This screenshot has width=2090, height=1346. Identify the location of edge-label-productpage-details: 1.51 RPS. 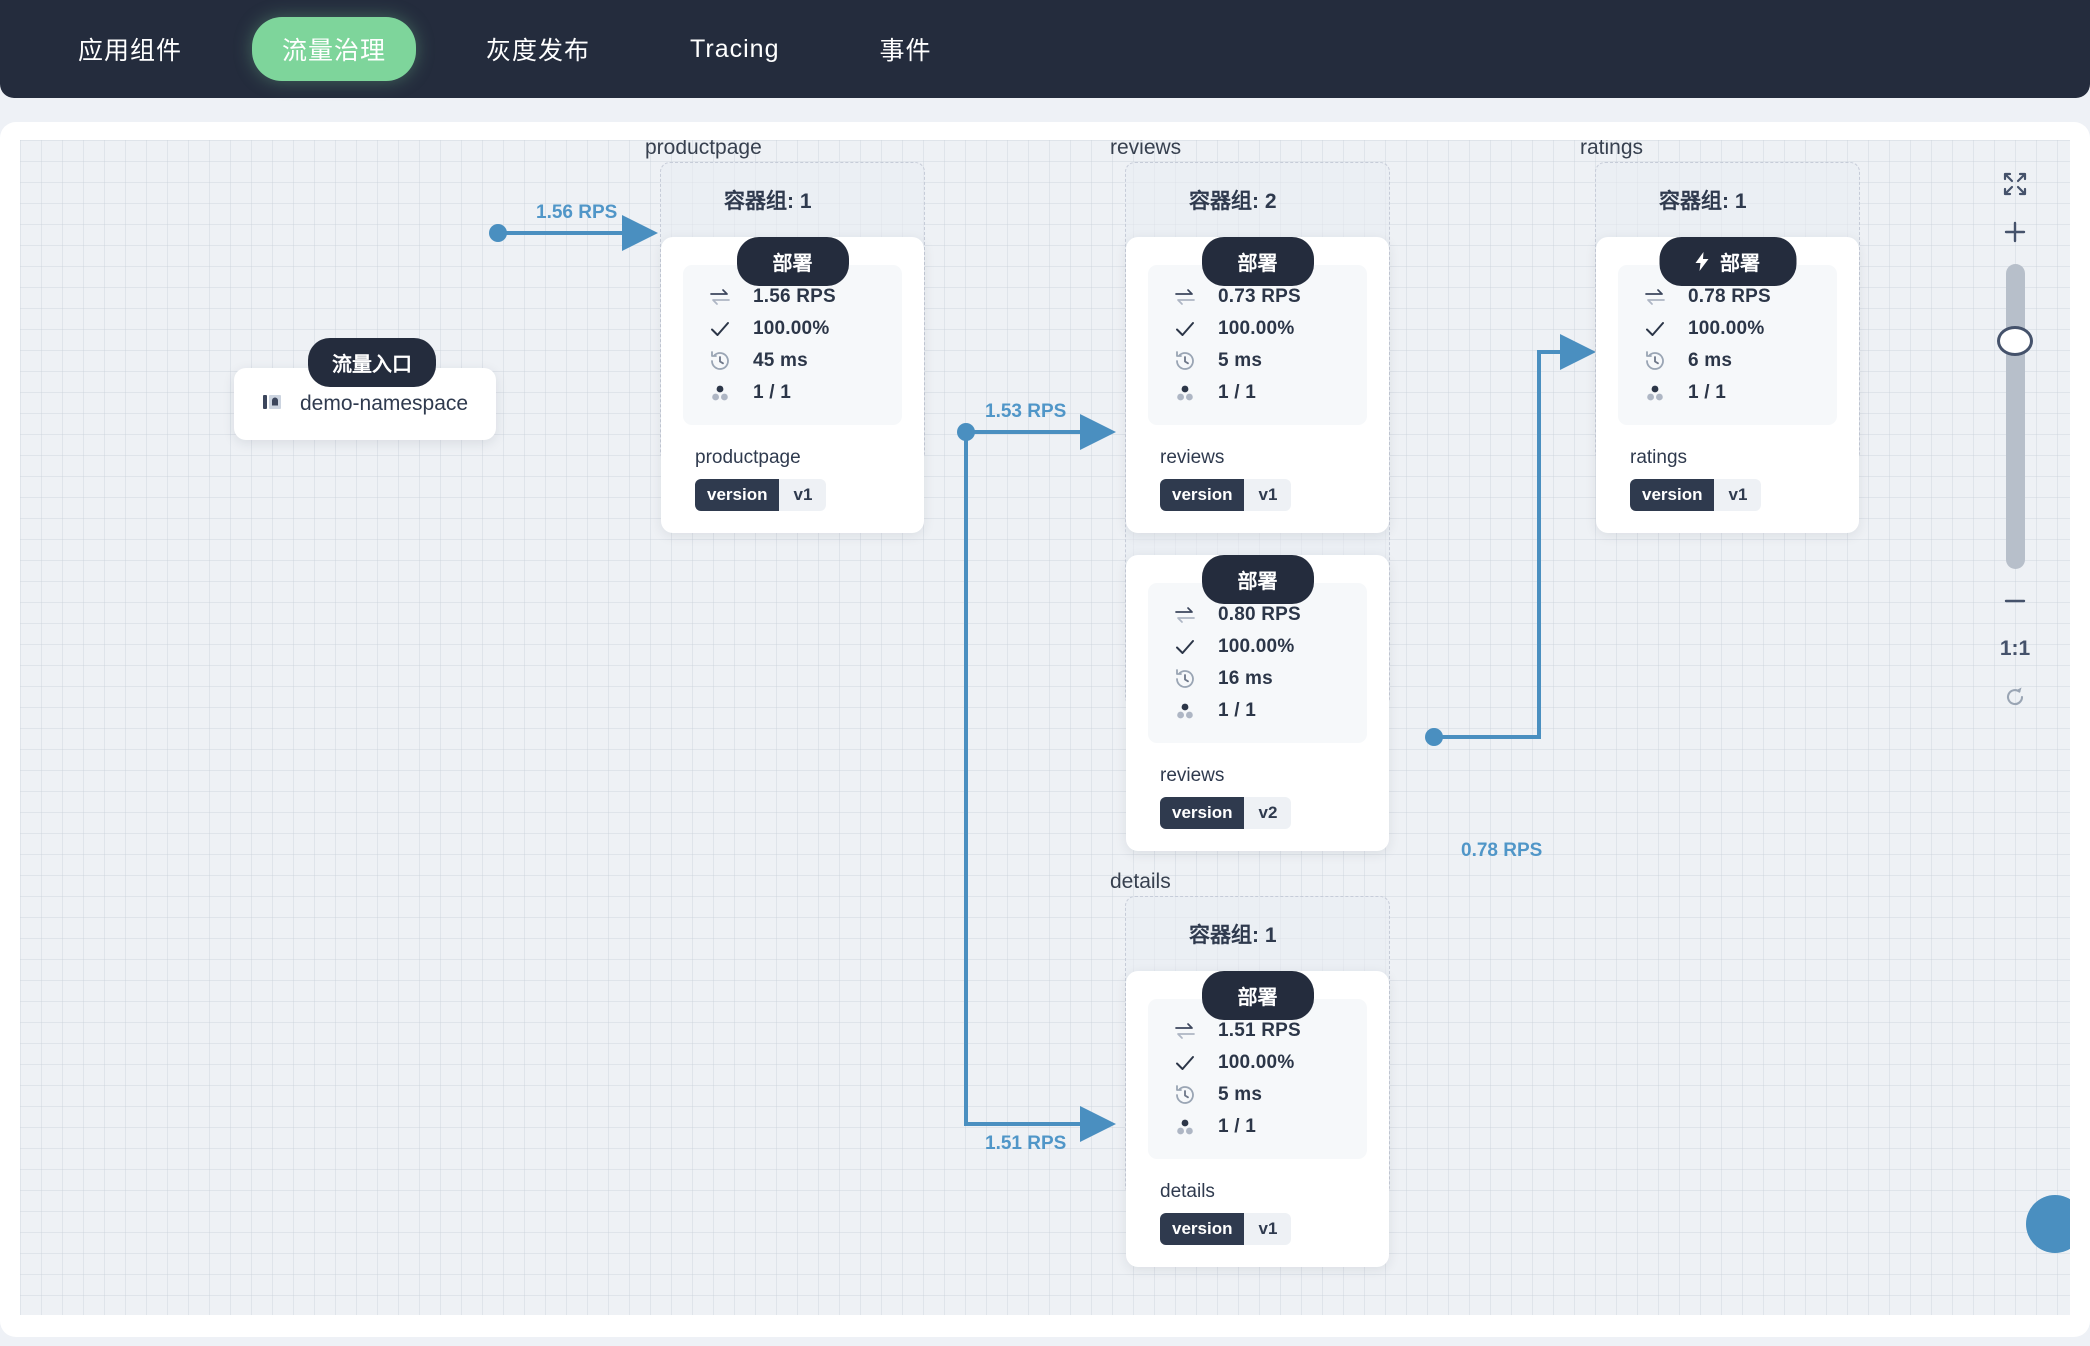
(1026, 1143).